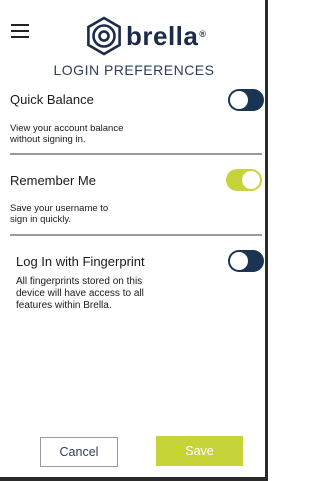  Describe the element at coordinates (162, 36) in the screenshot. I see `logo-text: brella` at that location.